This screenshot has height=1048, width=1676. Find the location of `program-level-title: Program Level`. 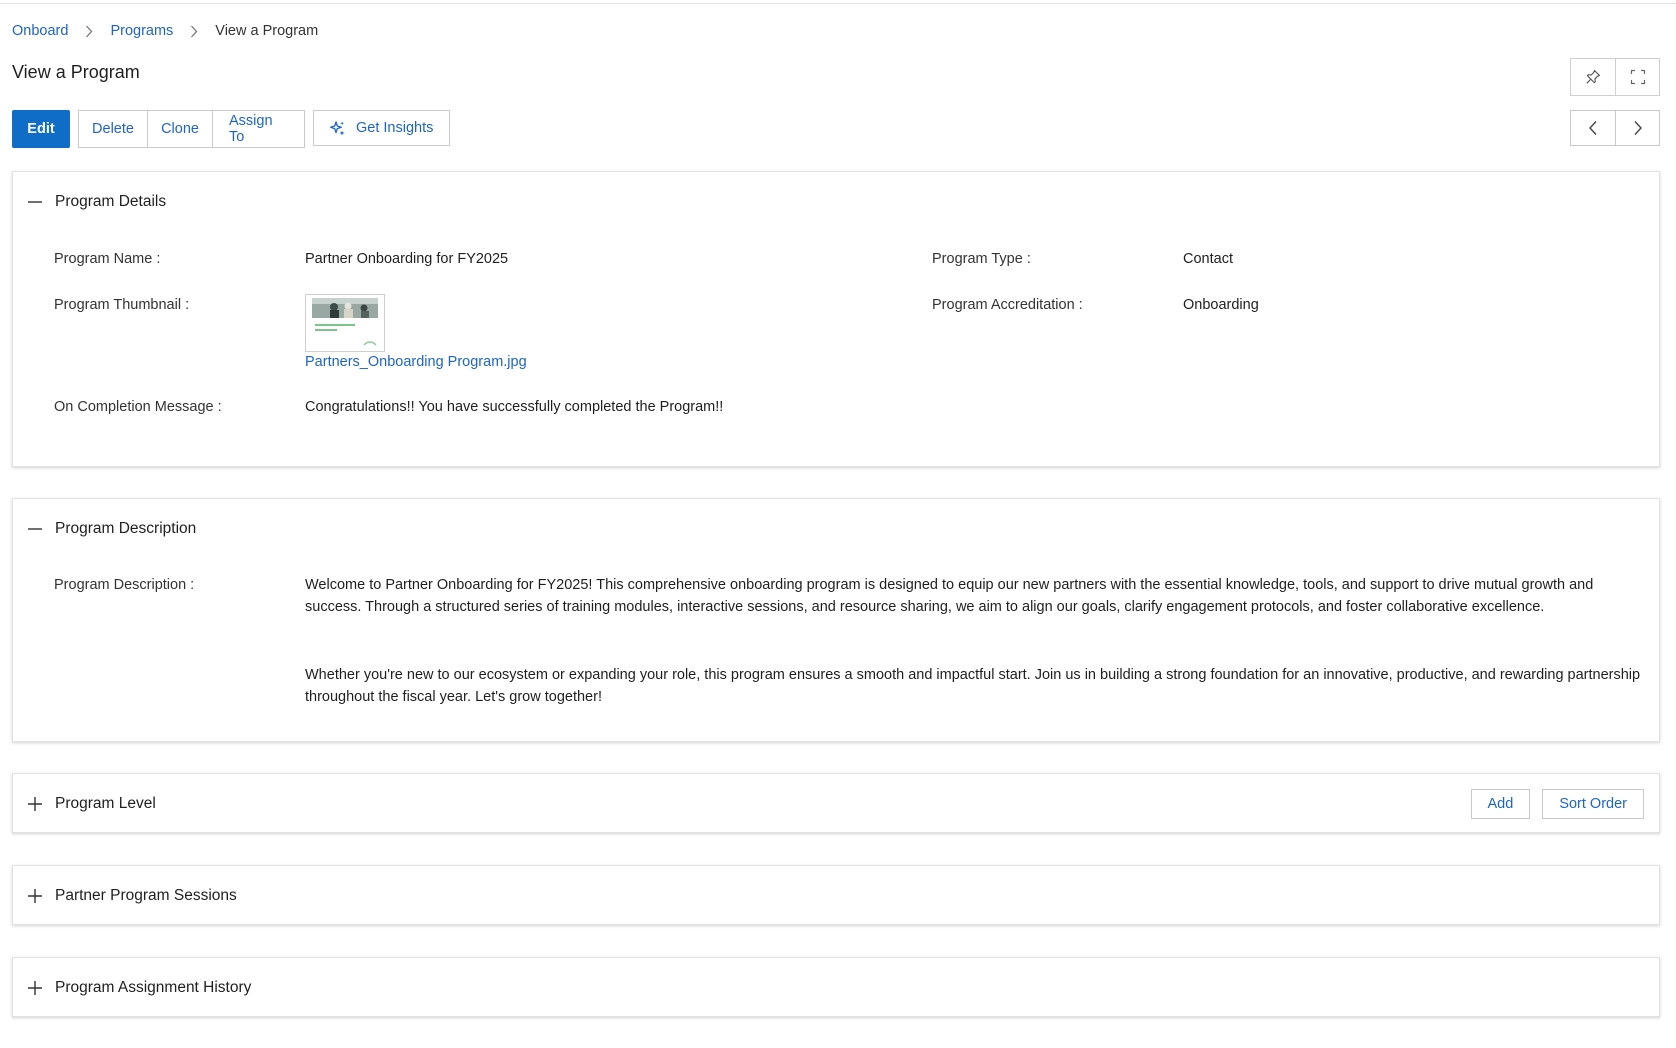

program-level-title: Program Level is located at coordinates (105, 803).